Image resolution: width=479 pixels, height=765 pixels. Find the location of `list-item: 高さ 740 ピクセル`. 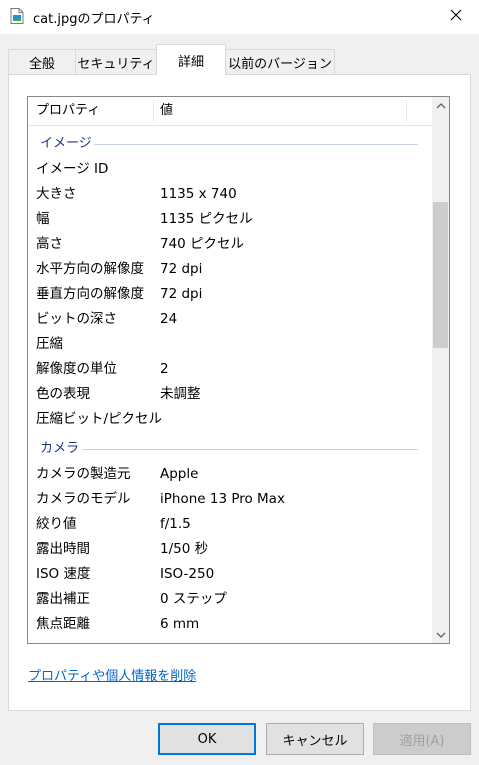

list-item: 高さ 740 ピクセル is located at coordinates (230, 244).